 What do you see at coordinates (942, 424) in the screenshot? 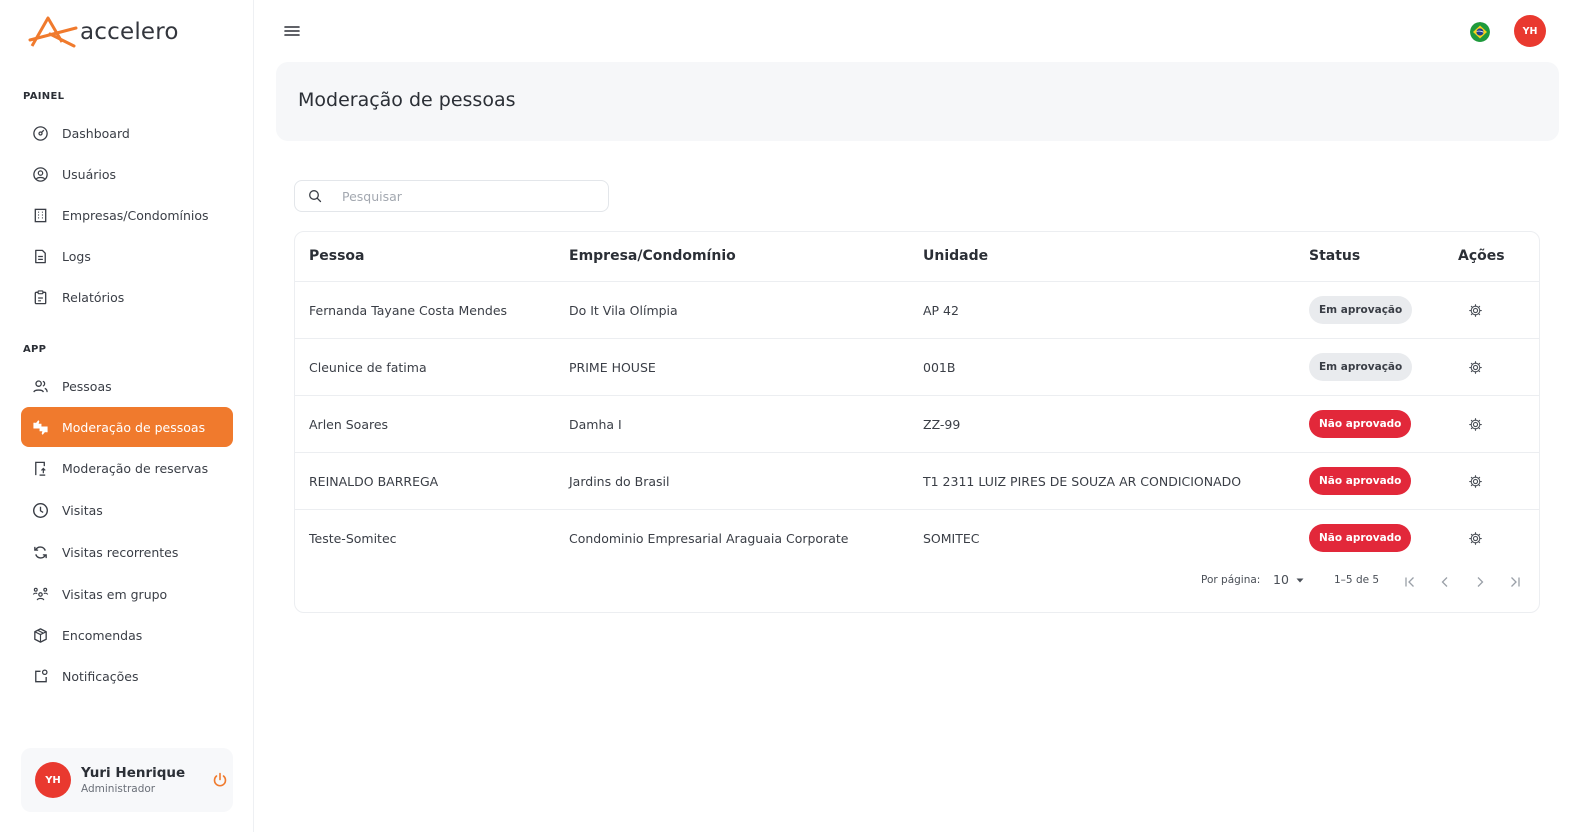
I see `cell-unidade: ZZ-99` at bounding box center [942, 424].